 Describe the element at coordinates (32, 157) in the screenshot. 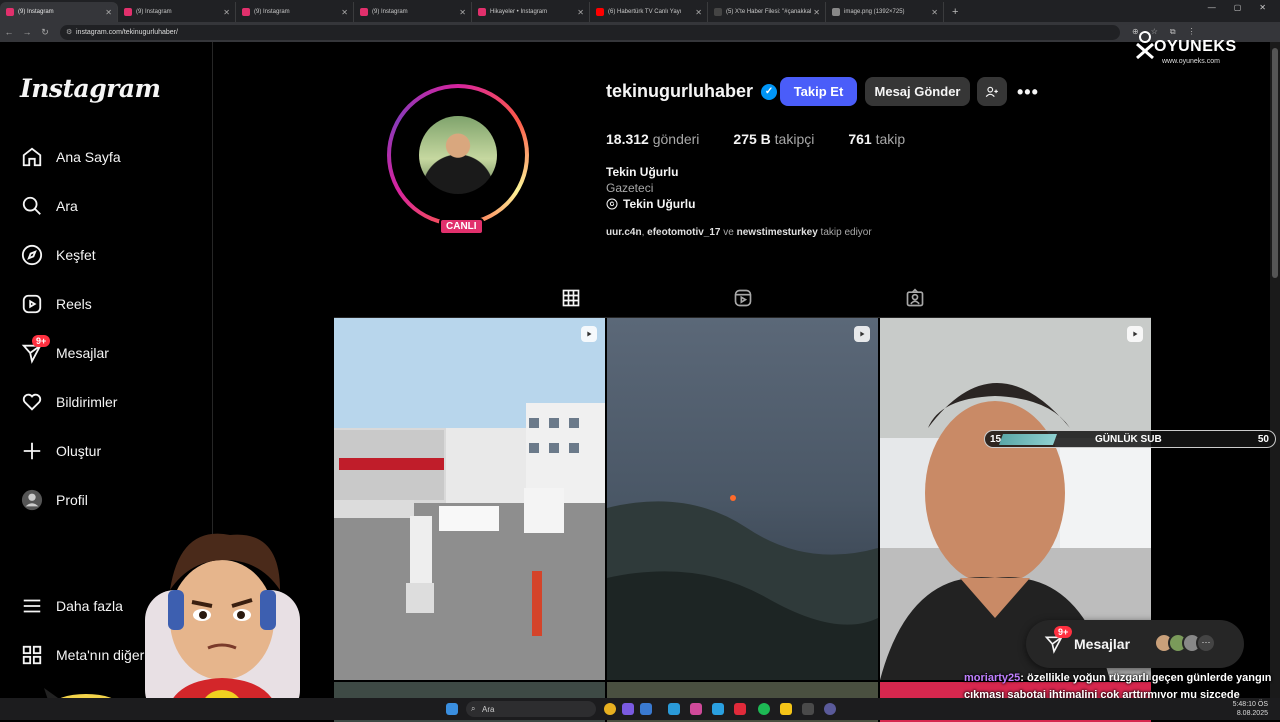

I see `home-icon` at that location.